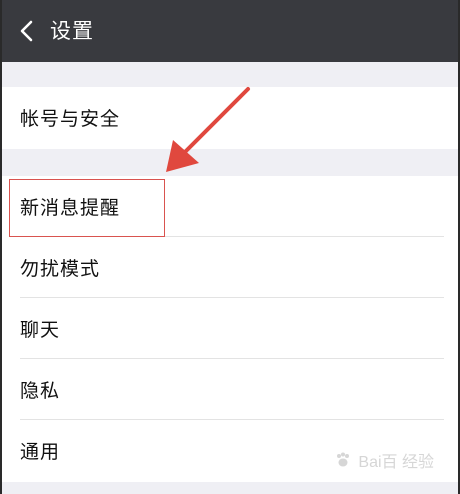 This screenshot has height=494, width=460. Describe the element at coordinates (40, 330) in the screenshot. I see `settings-item-label: 聊天` at that location.